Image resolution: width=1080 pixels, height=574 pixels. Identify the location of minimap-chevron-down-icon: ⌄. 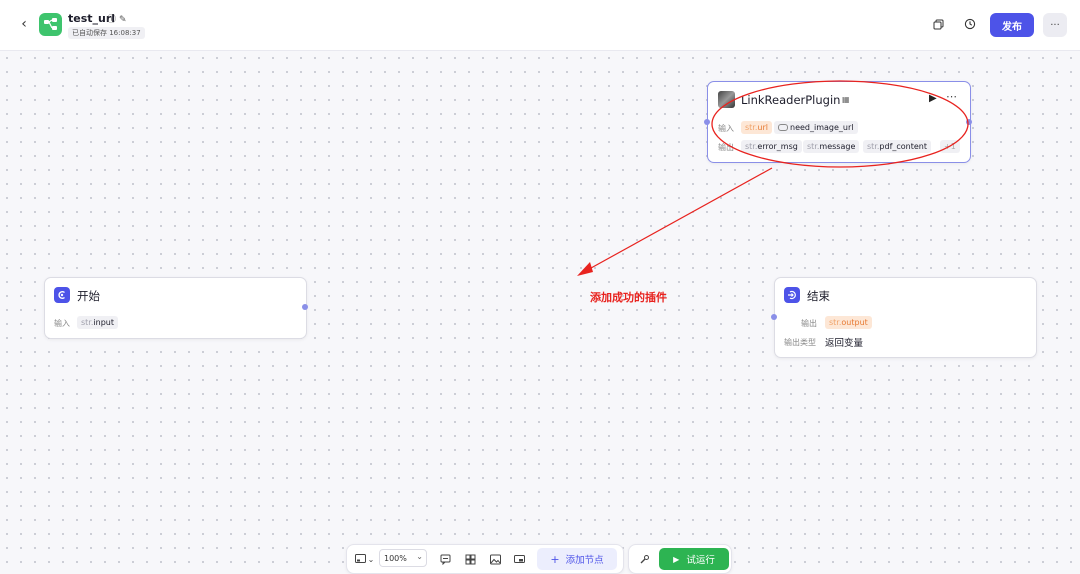
(371, 559).